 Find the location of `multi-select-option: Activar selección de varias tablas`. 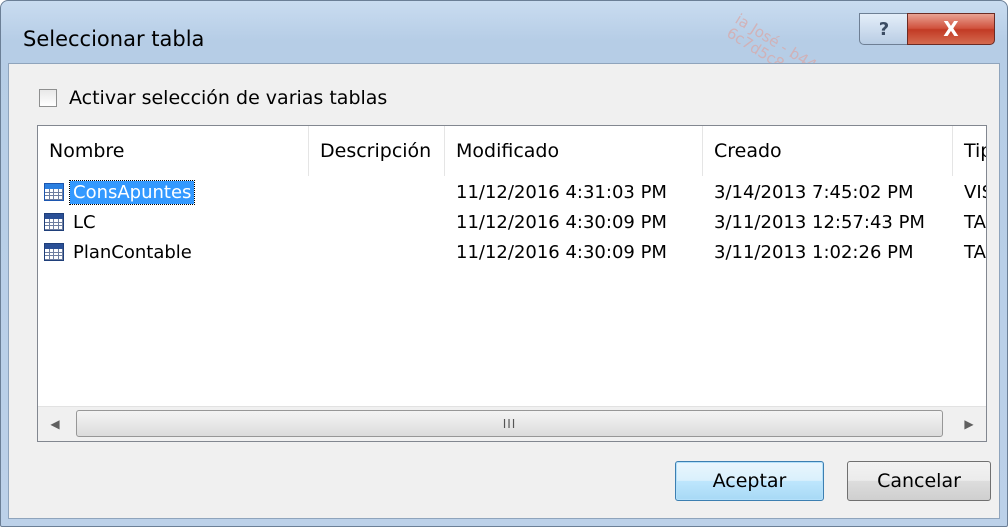

multi-select-option: Activar selección de varias tablas is located at coordinates (213, 98).